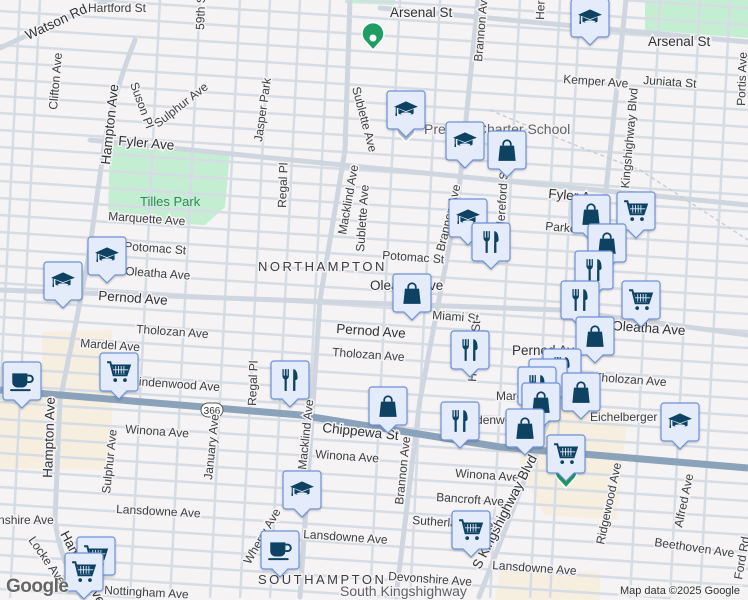  What do you see at coordinates (56, 22) in the screenshot?
I see `label-watson: Watson Rd` at bounding box center [56, 22].